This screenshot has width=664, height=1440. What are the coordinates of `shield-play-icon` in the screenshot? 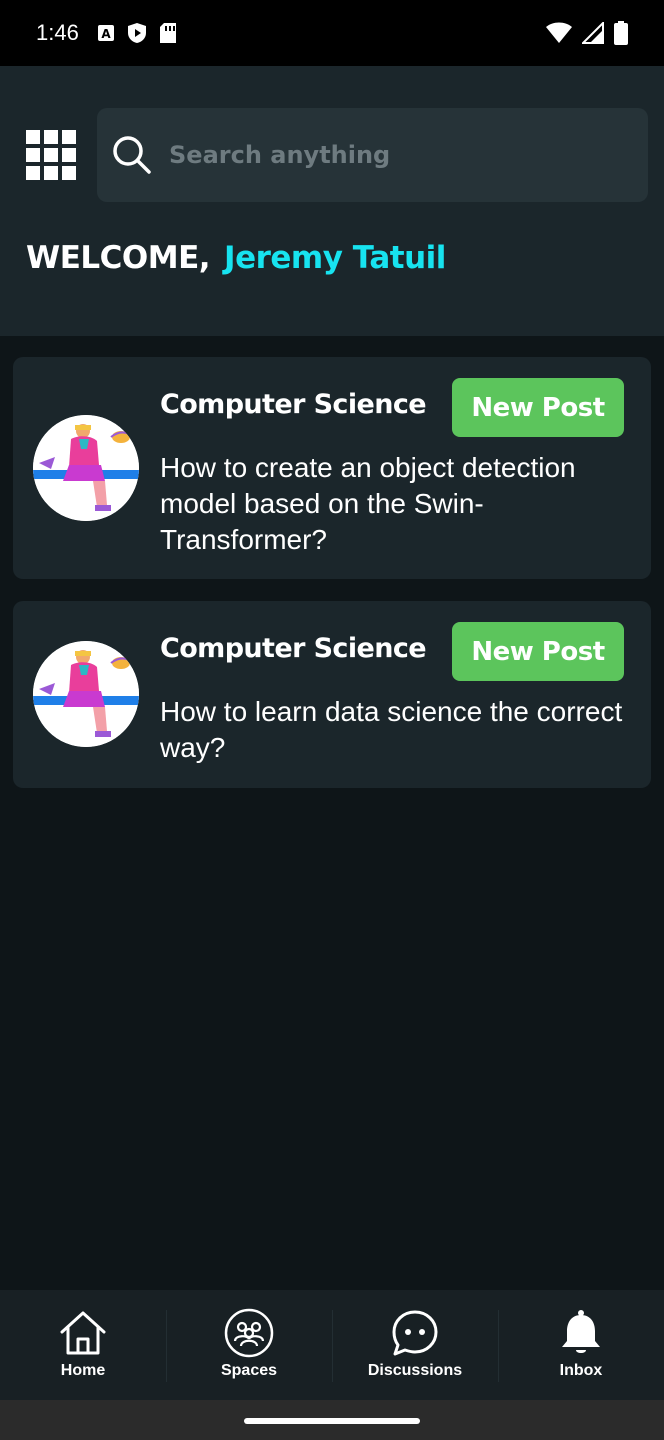 It's located at (136, 33).